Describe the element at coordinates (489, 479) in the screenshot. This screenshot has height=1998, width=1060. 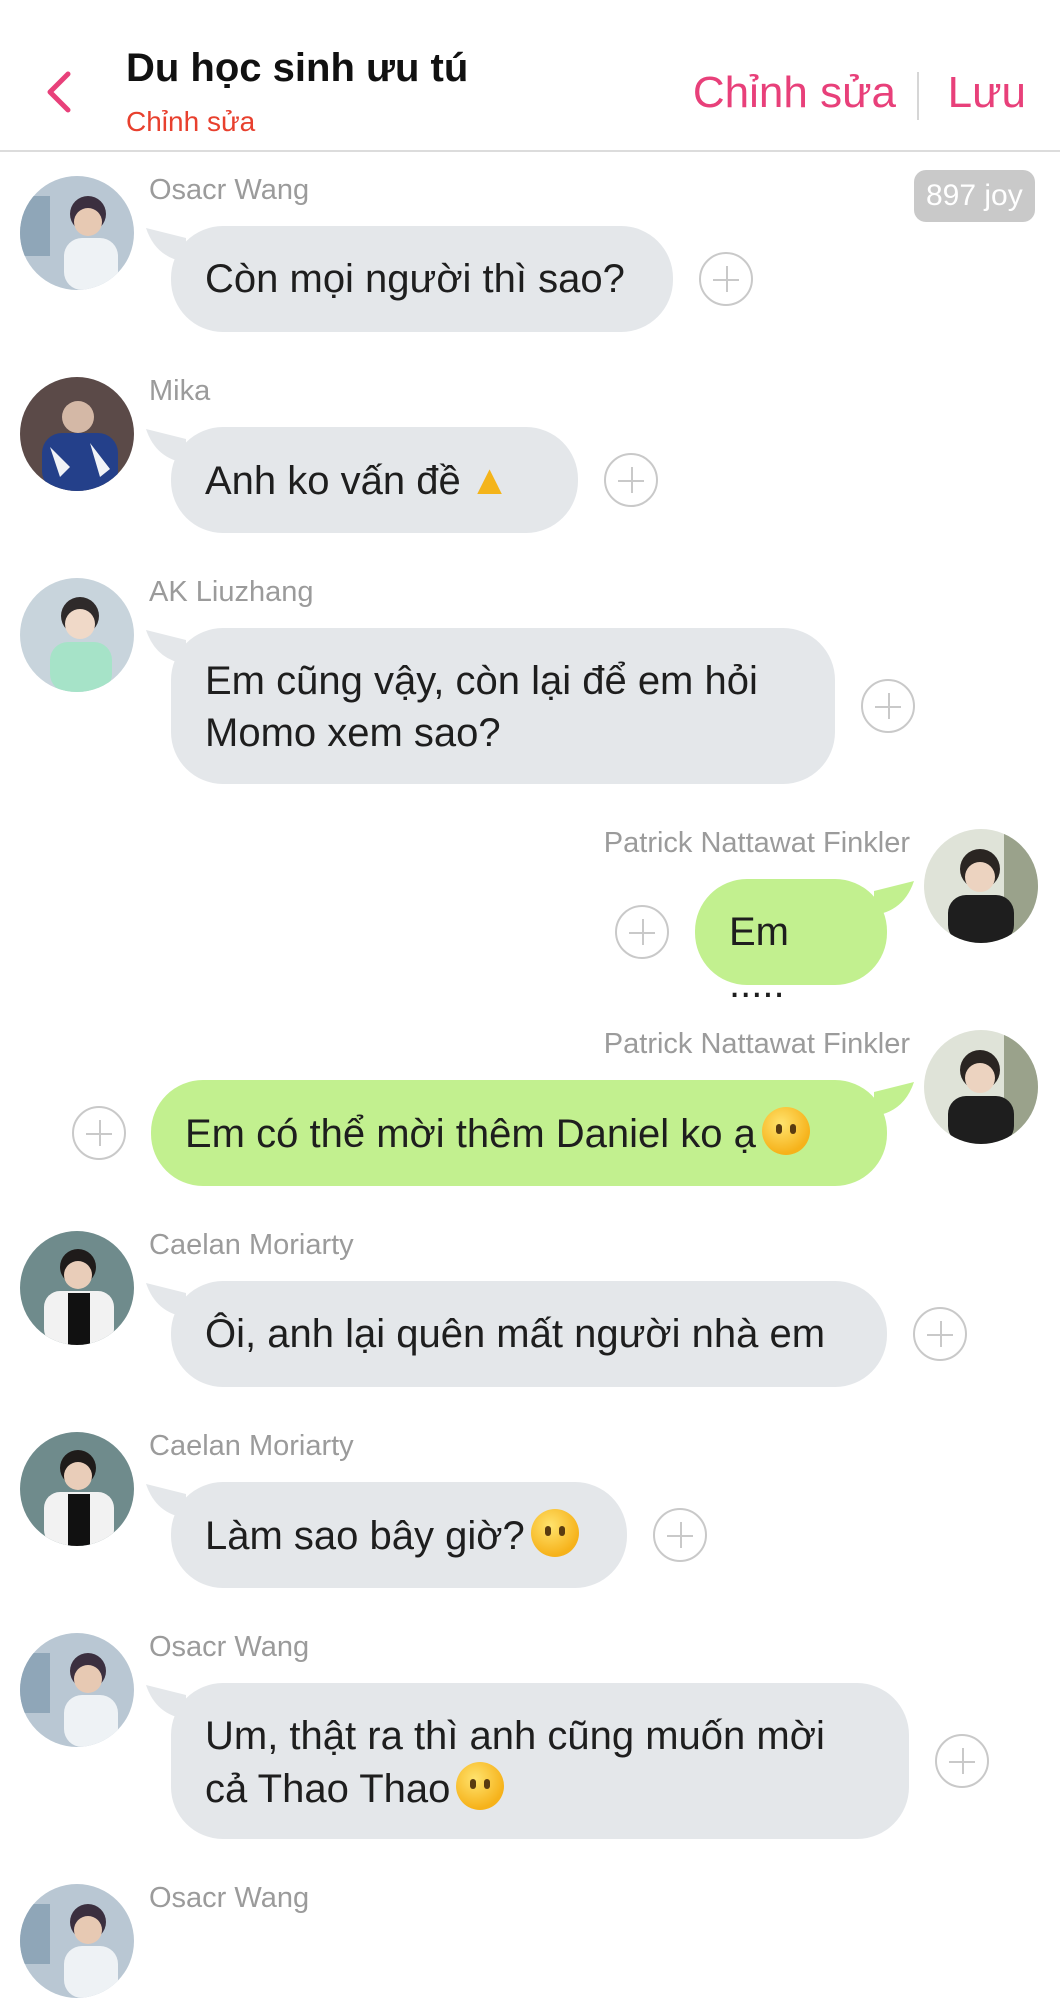
I see `thumbs-up-emoji: ▲` at that location.